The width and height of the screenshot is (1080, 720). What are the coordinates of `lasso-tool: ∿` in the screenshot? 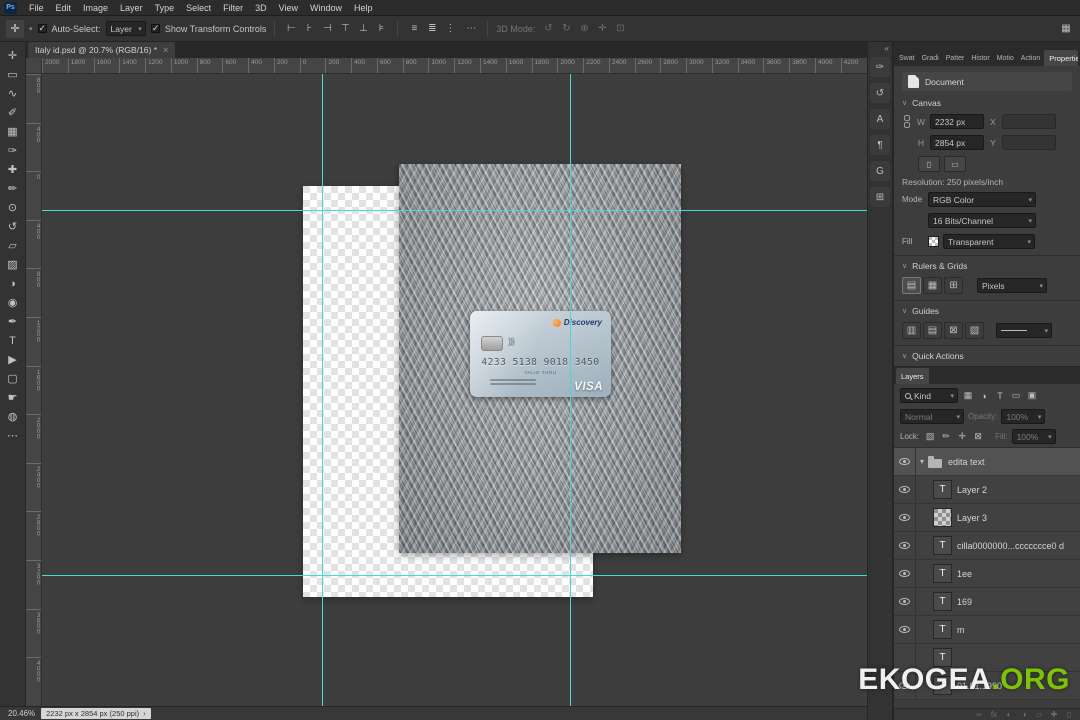 It's located at (13, 93).